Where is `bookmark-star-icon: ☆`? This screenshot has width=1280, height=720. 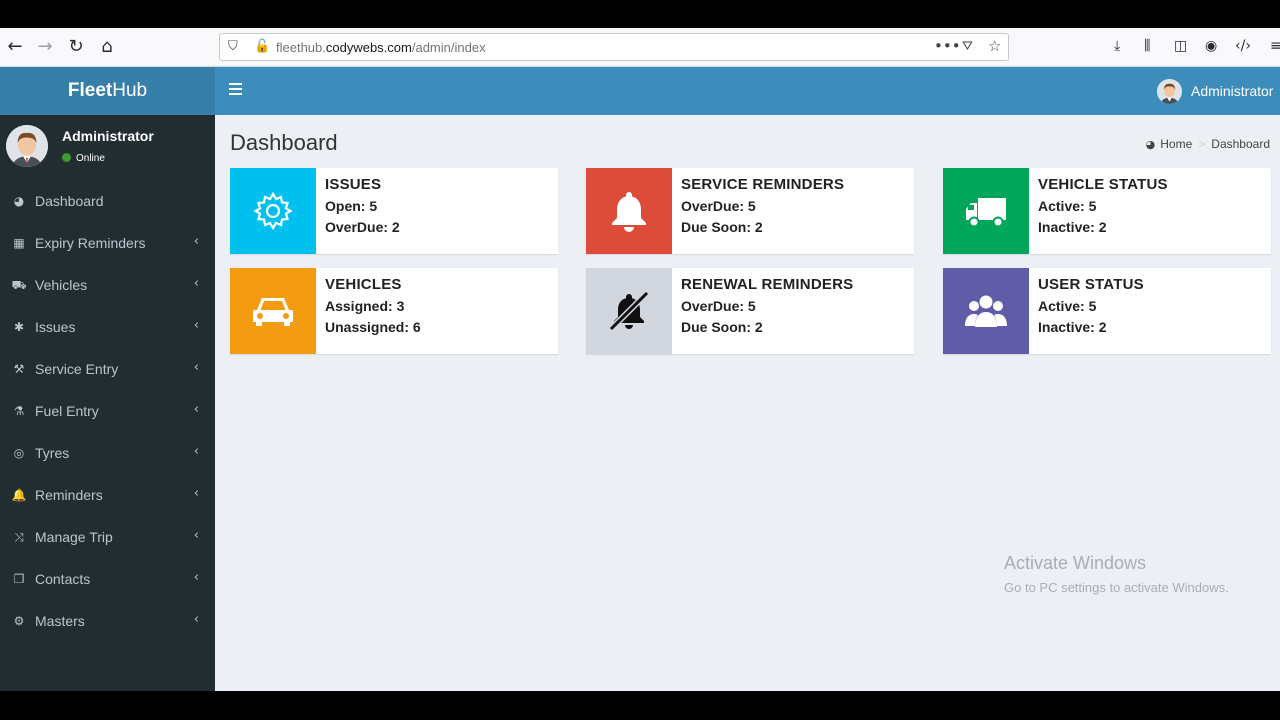 bookmark-star-icon: ☆ is located at coordinates (994, 46).